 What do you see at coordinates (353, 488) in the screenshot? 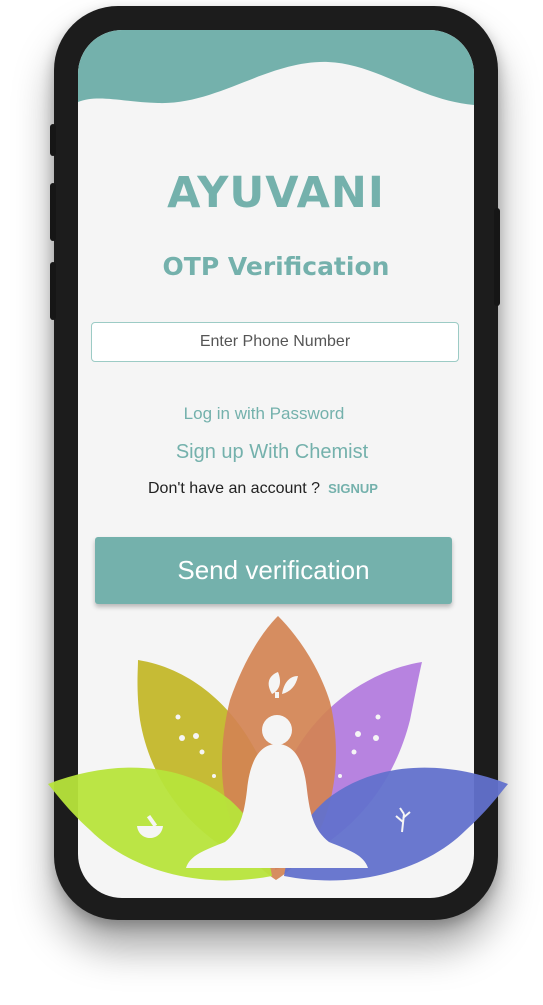
I see `signup-link: SIGNUP` at bounding box center [353, 488].